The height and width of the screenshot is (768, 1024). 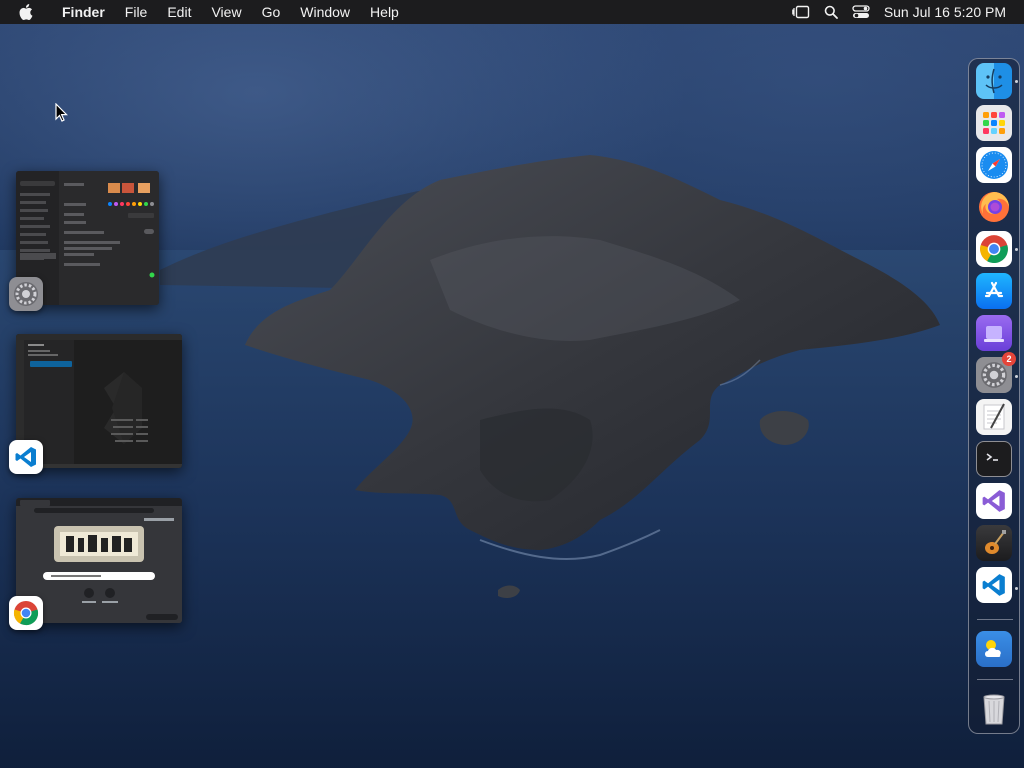 I want to click on menu-go: Go, so click(x=271, y=12).